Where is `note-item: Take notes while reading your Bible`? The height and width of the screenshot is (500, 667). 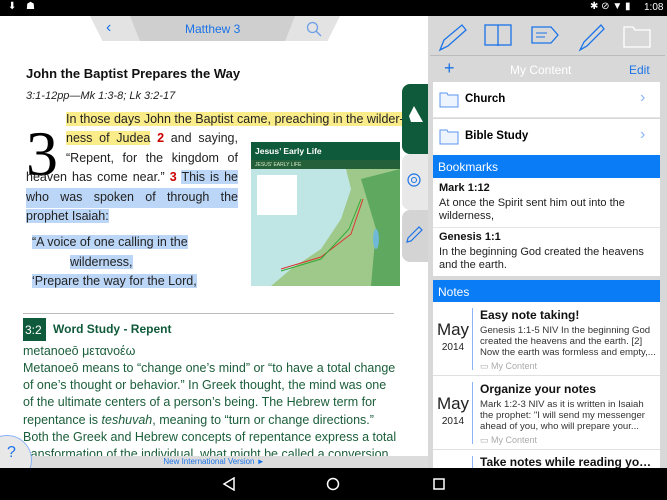 note-item: Take notes while reading your Bible is located at coordinates (546, 459).